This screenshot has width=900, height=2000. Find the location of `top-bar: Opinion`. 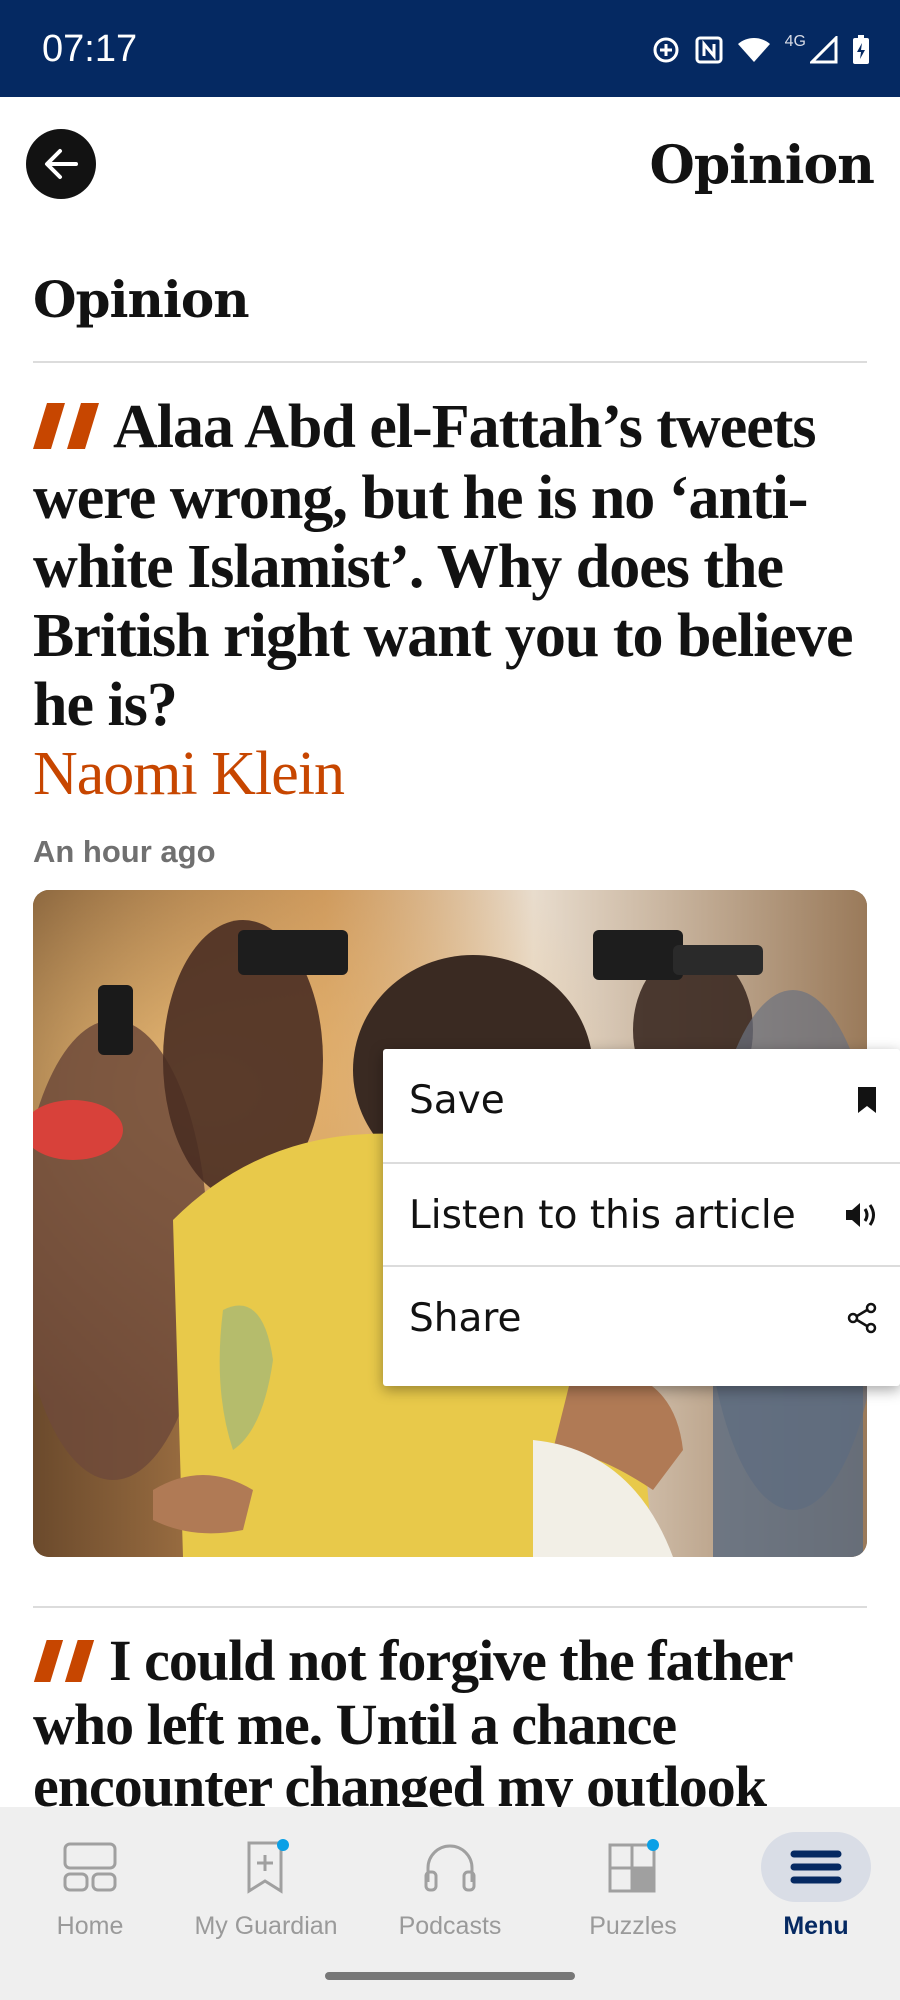

top-bar: Opinion is located at coordinates (450, 167).